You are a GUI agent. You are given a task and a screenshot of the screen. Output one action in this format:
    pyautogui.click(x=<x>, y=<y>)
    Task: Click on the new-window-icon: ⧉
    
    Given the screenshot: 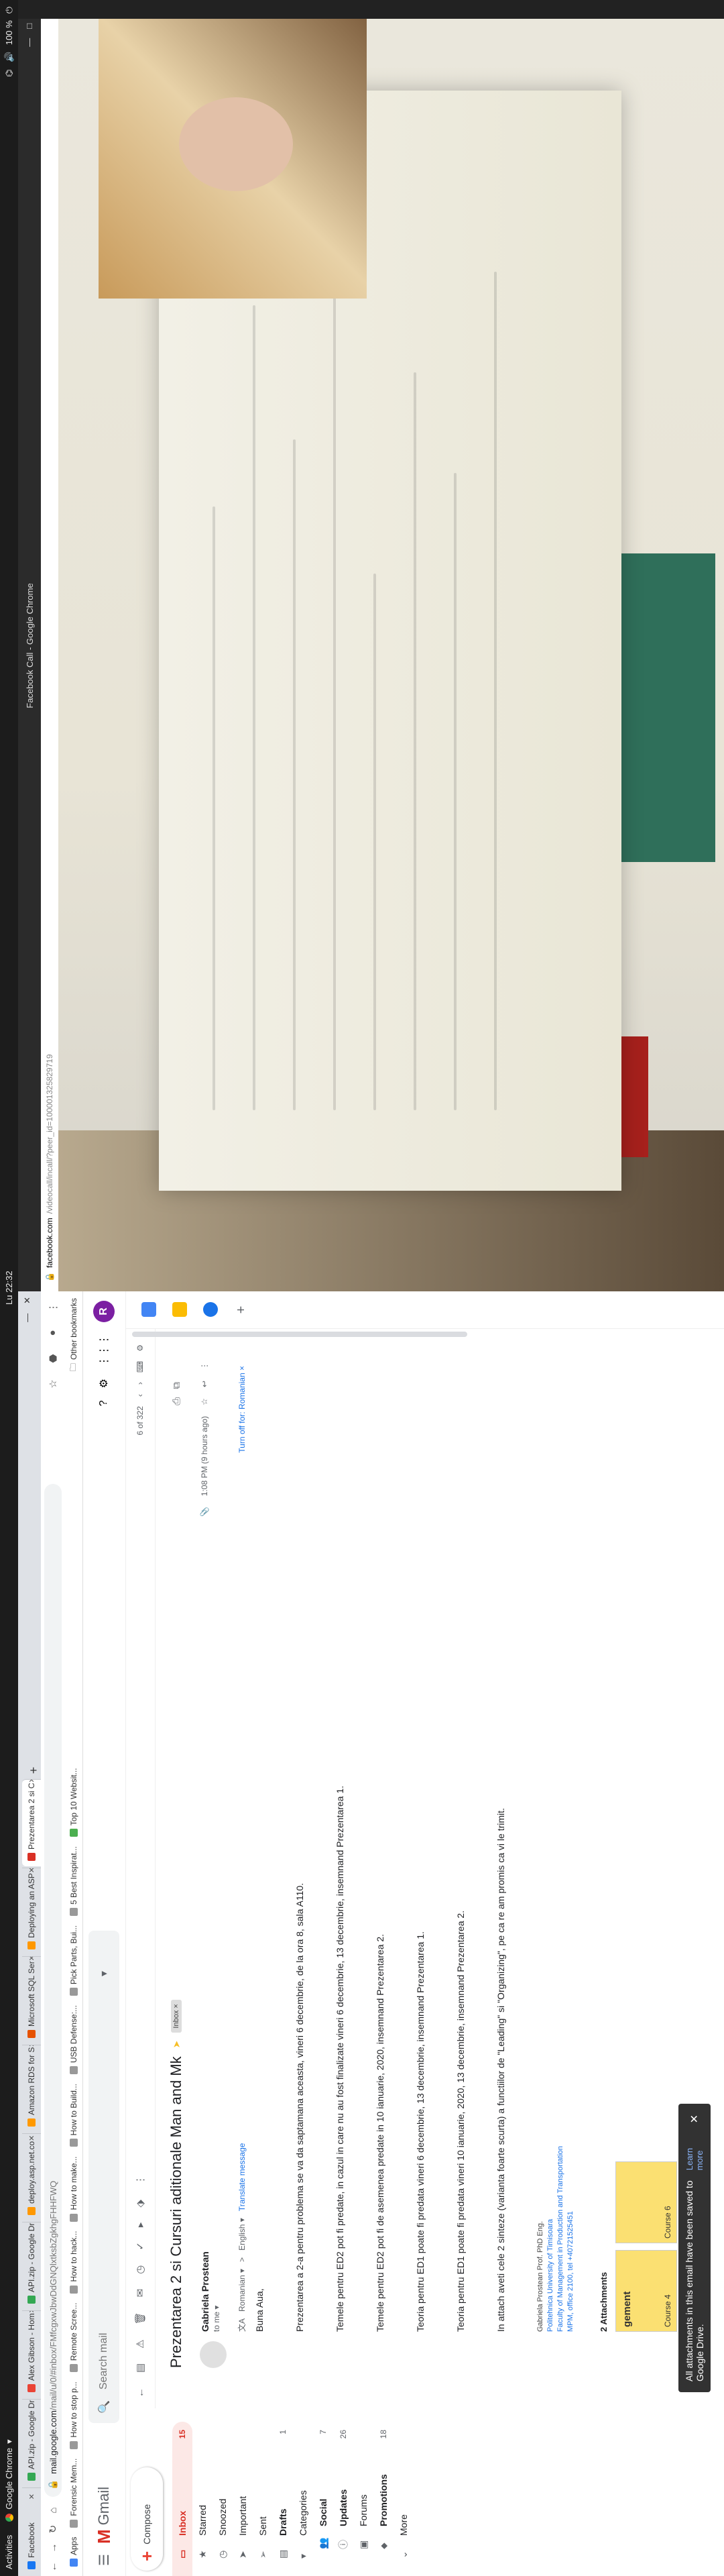 What is the action you would take?
    pyautogui.click(x=176, y=1385)
    